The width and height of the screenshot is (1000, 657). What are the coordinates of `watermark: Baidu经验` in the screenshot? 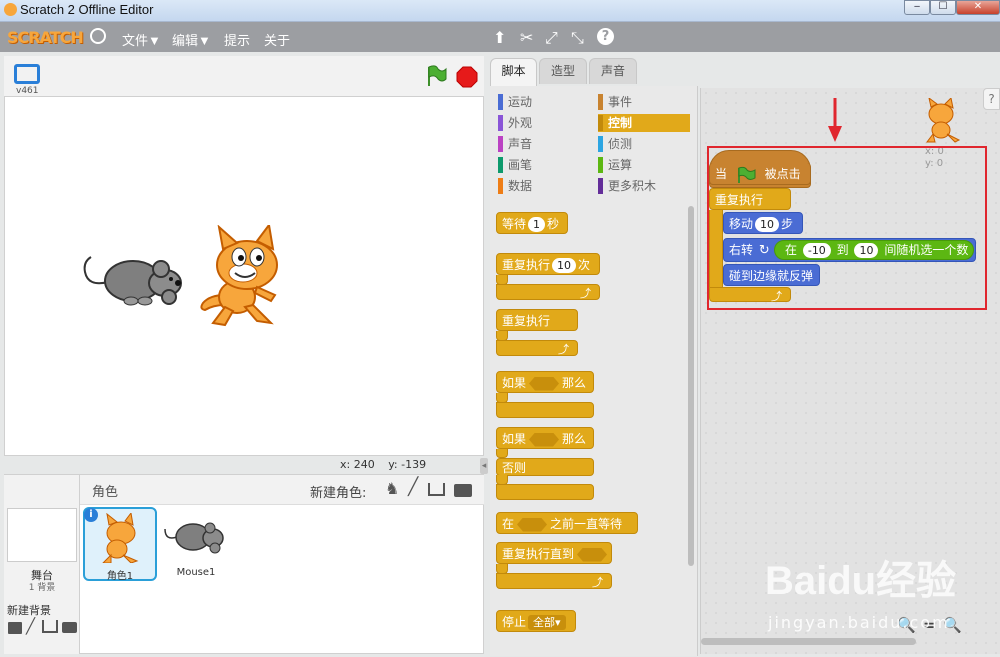 It's located at (861, 581).